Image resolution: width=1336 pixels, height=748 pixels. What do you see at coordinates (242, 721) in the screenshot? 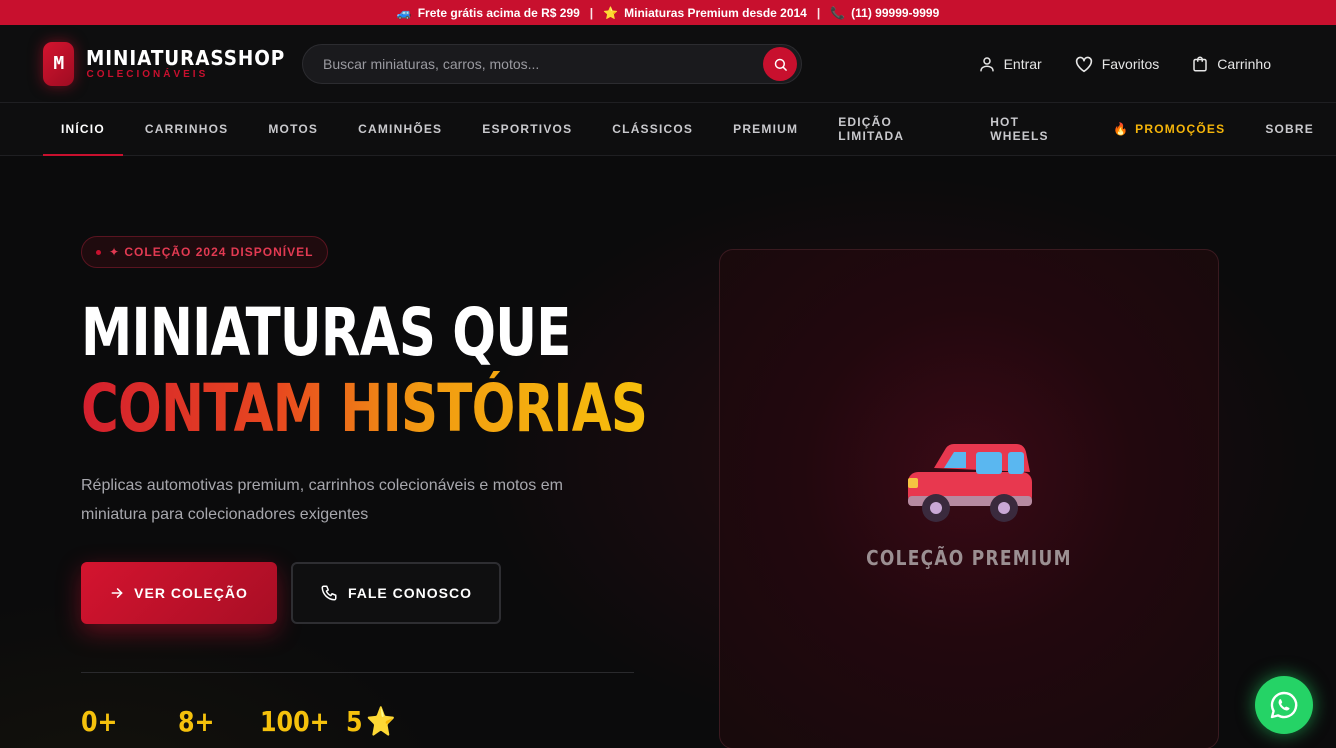
I see `stats-row: 0+ 8+ 100+ 5 ⭐` at bounding box center [242, 721].